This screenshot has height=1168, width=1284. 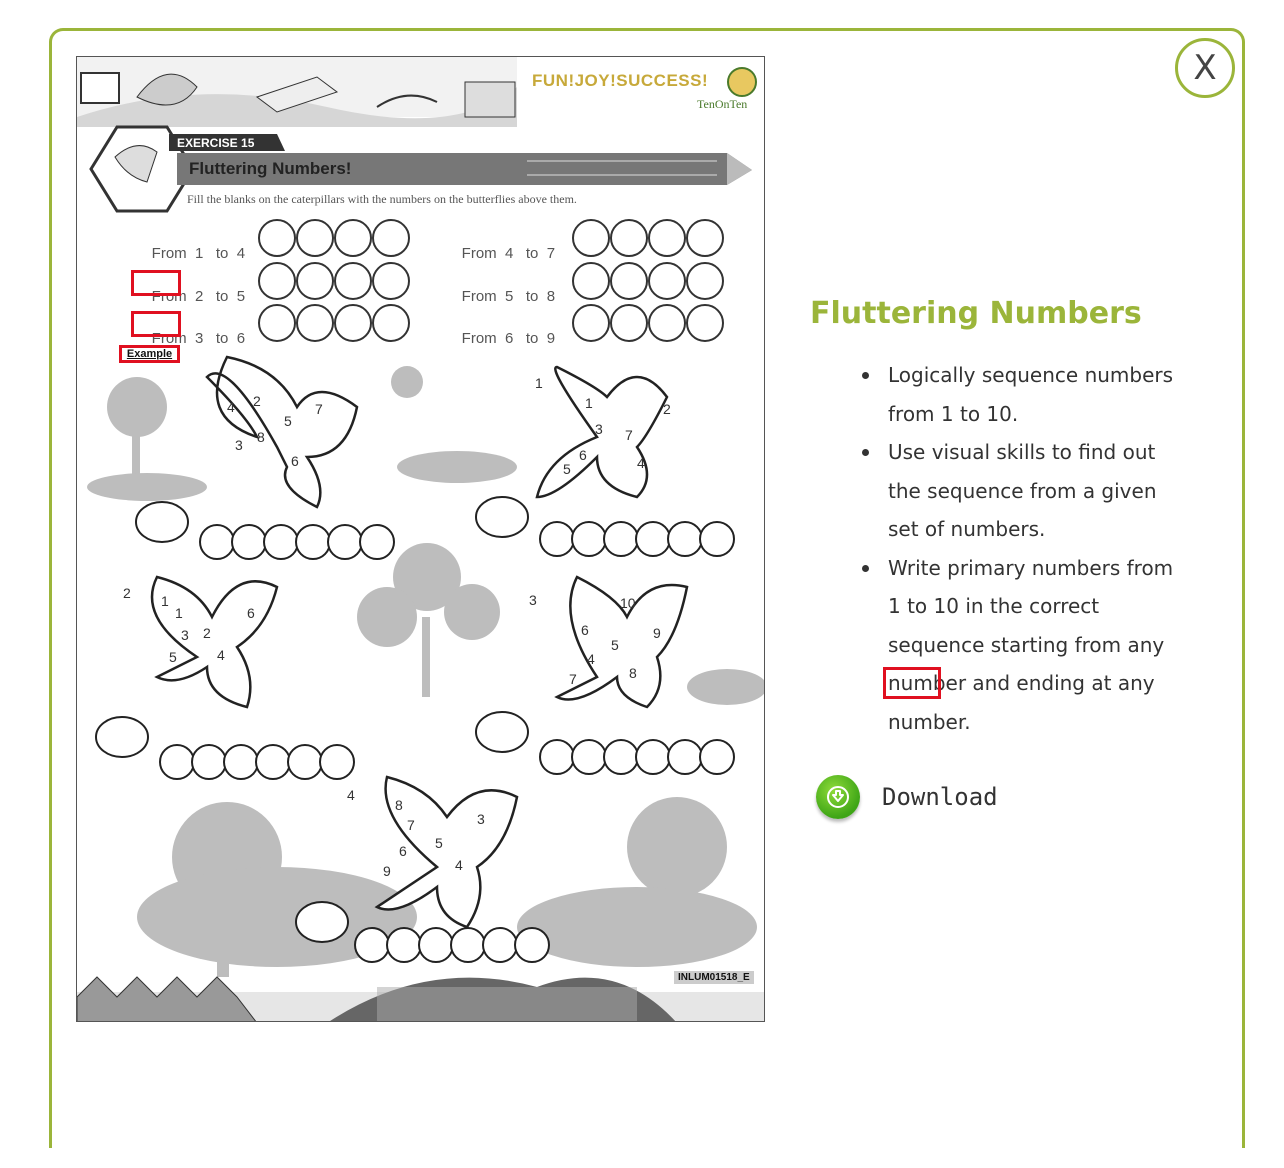 What do you see at coordinates (976, 313) in the screenshot?
I see `panel-title: Fluttering Numbers` at bounding box center [976, 313].